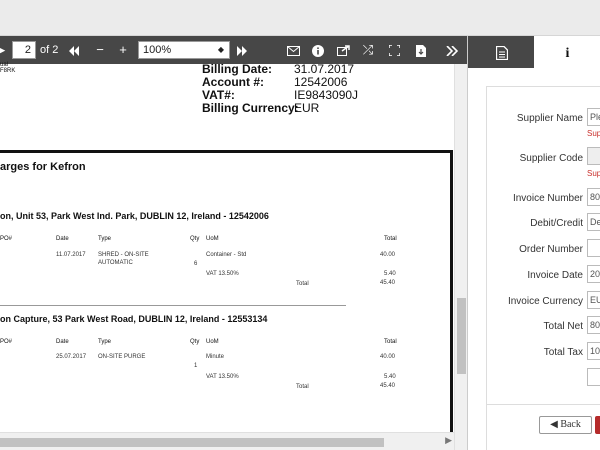 The image size is (600, 450). I want to click on info-icon: i, so click(567, 53).